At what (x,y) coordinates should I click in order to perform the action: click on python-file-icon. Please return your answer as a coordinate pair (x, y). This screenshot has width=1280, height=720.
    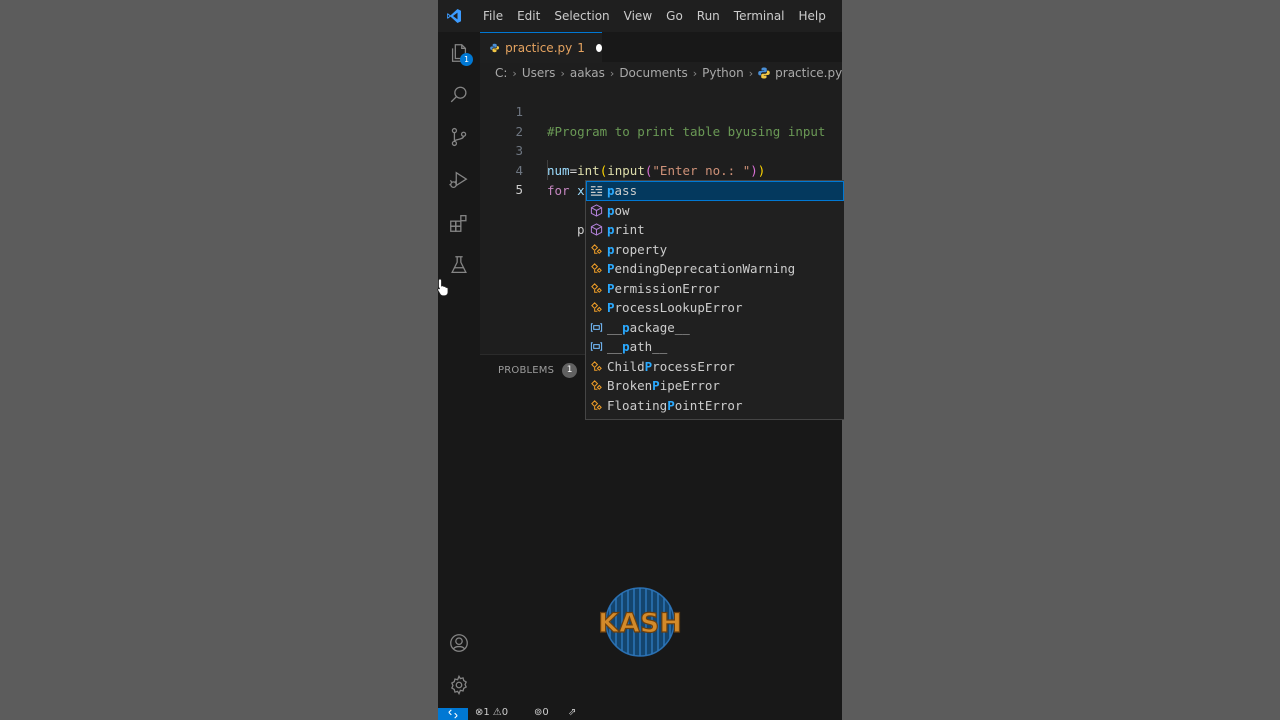
    Looking at the image, I should click on (495, 48).